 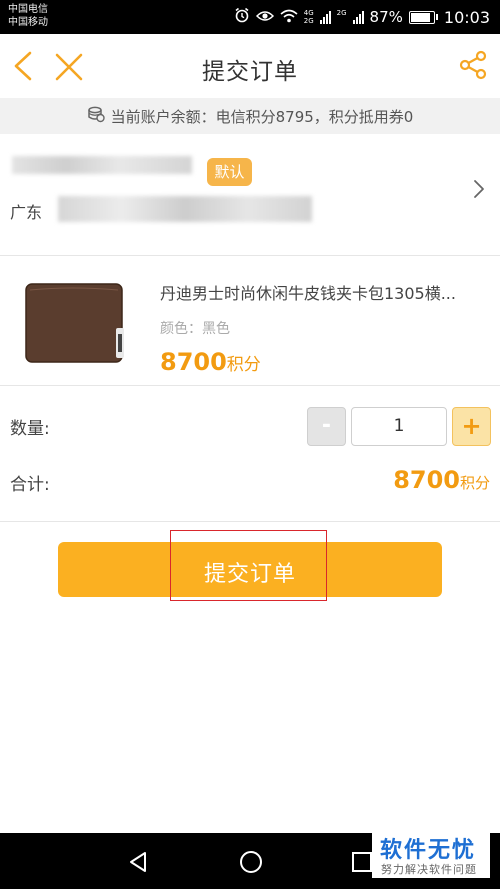 What do you see at coordinates (289, 17) in the screenshot?
I see `wifi-icon` at bounding box center [289, 17].